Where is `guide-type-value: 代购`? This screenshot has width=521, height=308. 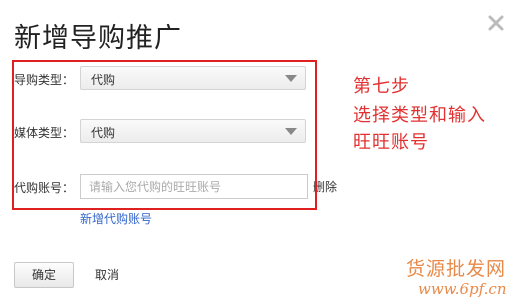
guide-type-value: 代购 is located at coordinates (103, 80).